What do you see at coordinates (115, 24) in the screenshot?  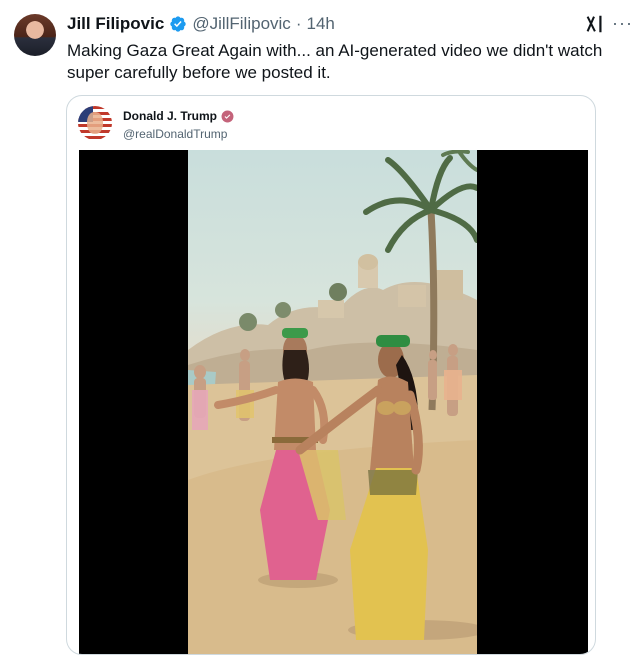 I see `author-name: Jill Filipovic` at bounding box center [115, 24].